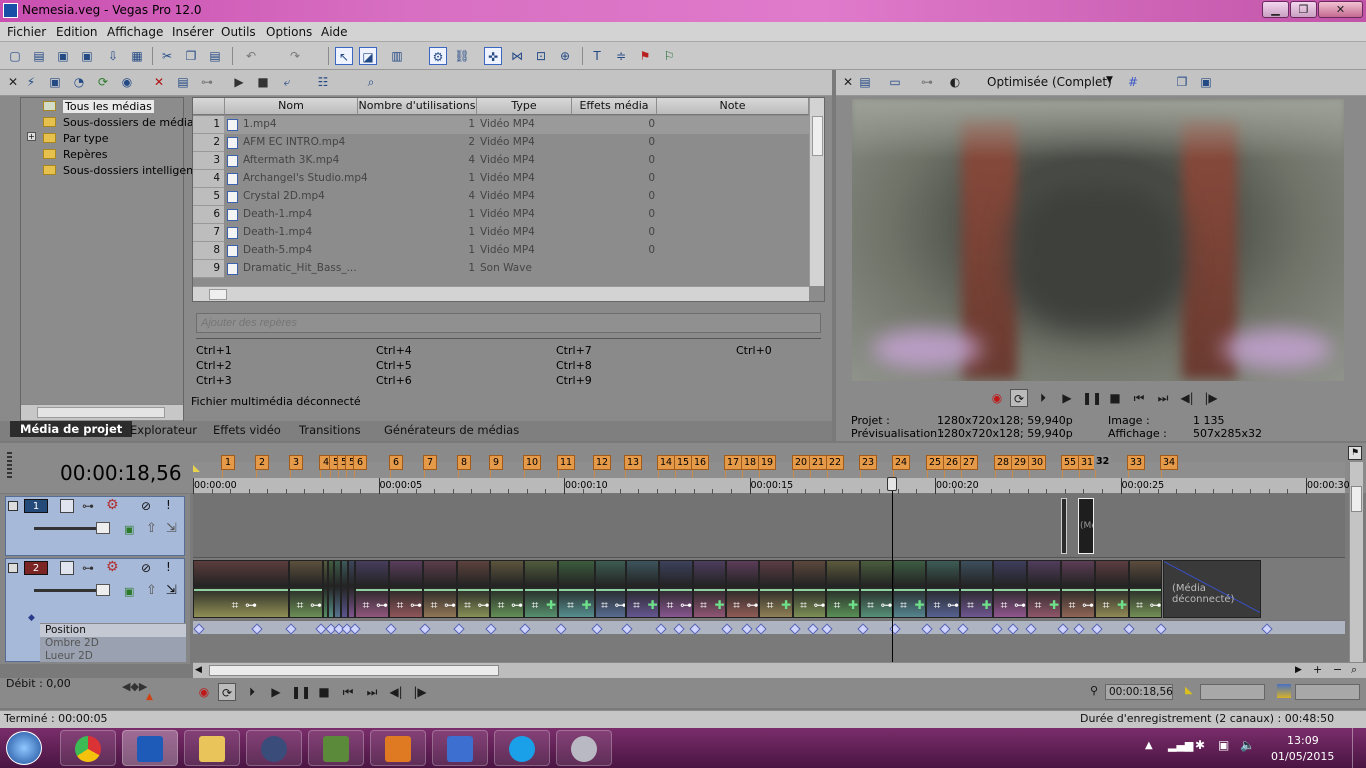 This screenshot has width=1366, height=768. I want to click on timeline-vscroll-thumb, so click(1356, 499).